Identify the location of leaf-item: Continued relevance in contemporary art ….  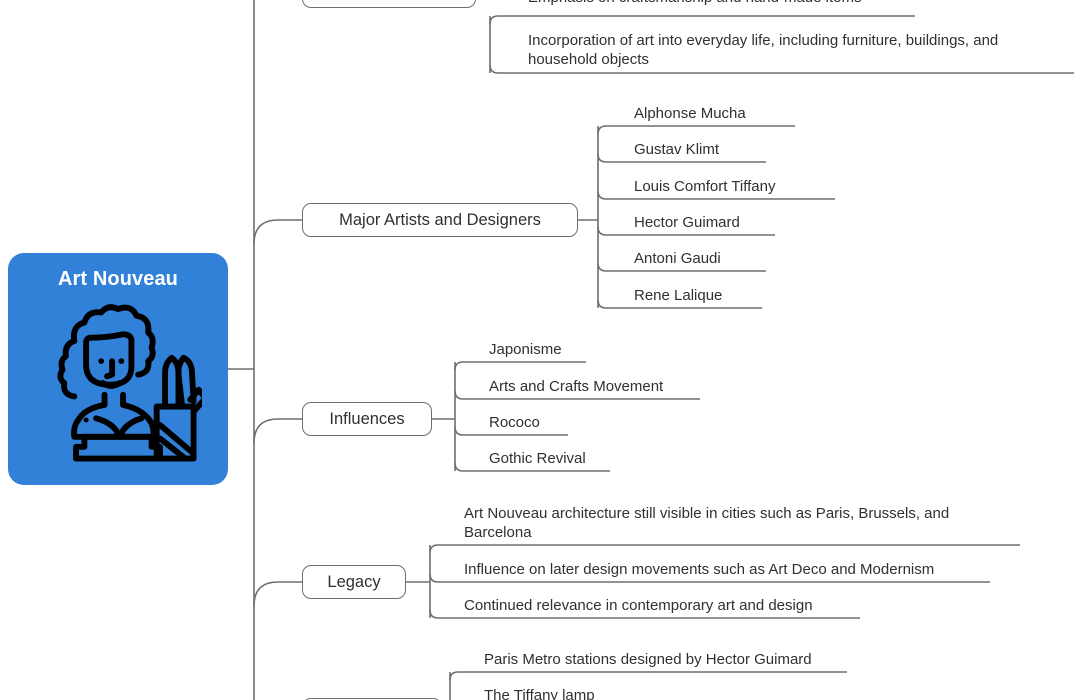
(638, 605).